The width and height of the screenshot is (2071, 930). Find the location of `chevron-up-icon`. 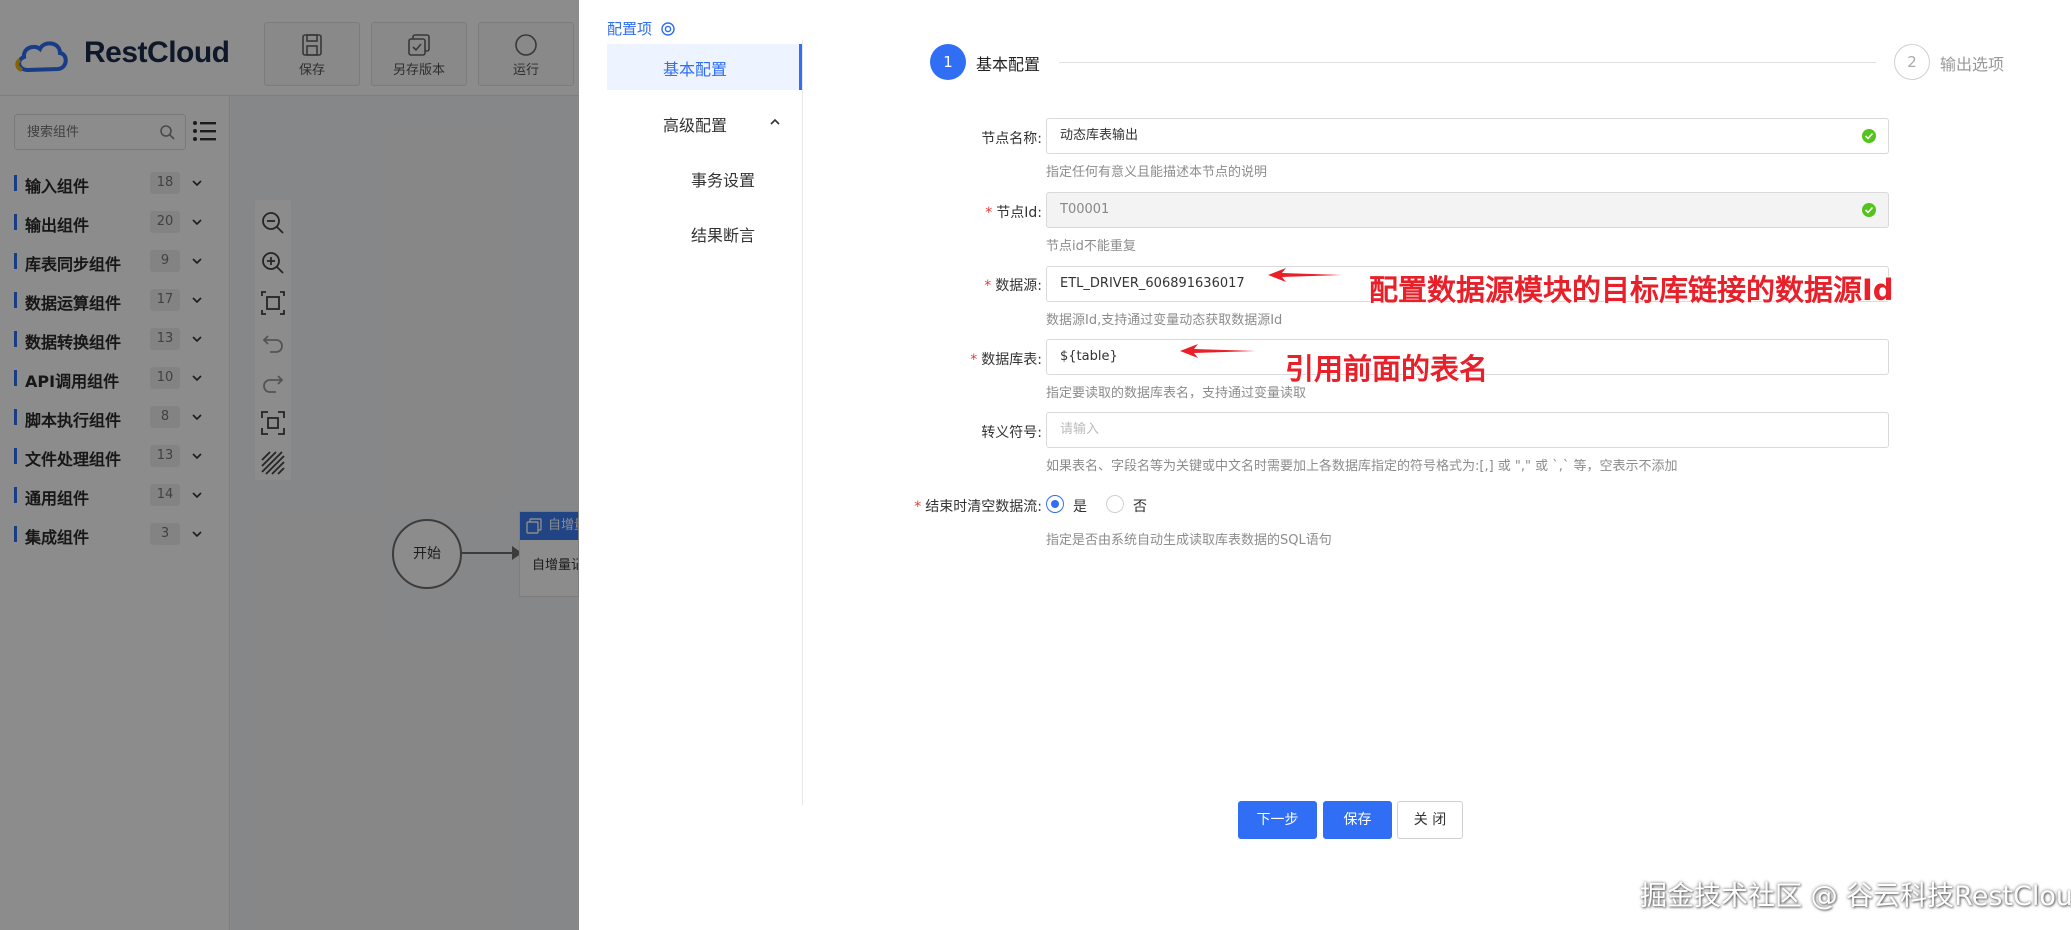

chevron-up-icon is located at coordinates (775, 122).